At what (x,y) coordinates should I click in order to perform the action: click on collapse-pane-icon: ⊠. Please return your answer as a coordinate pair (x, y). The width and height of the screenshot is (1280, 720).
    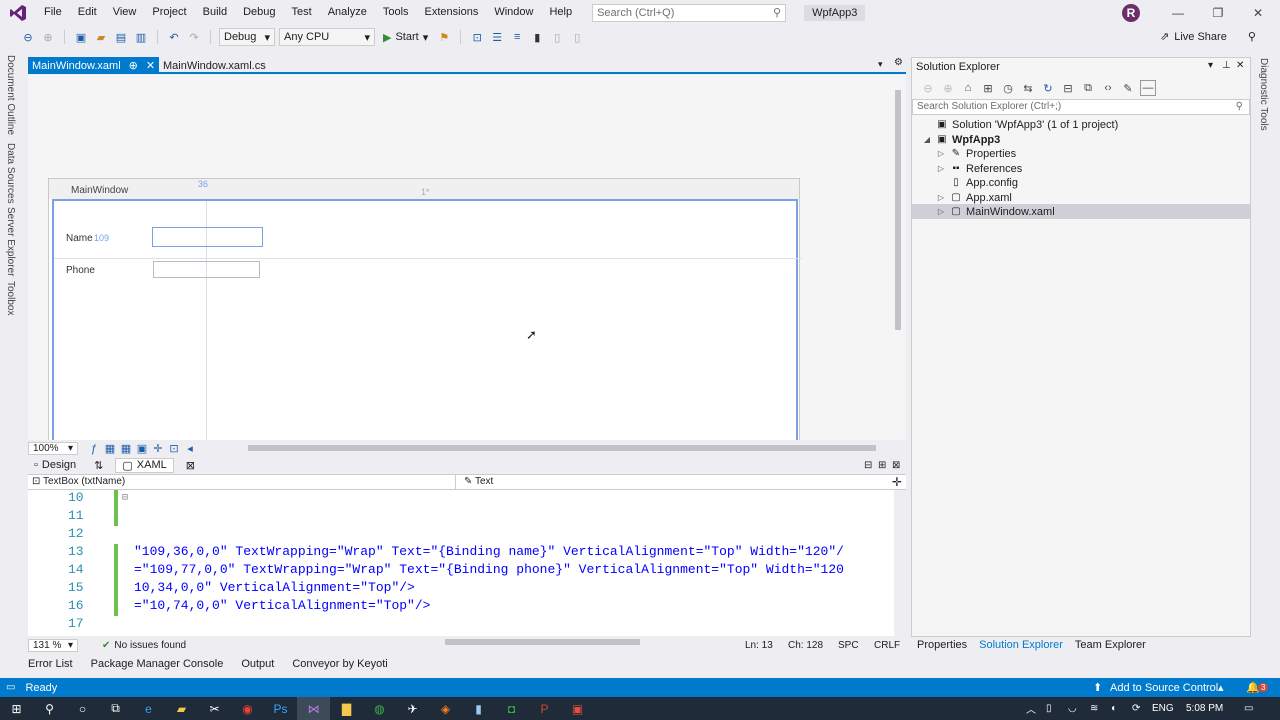
    Looking at the image, I should click on (896, 465).